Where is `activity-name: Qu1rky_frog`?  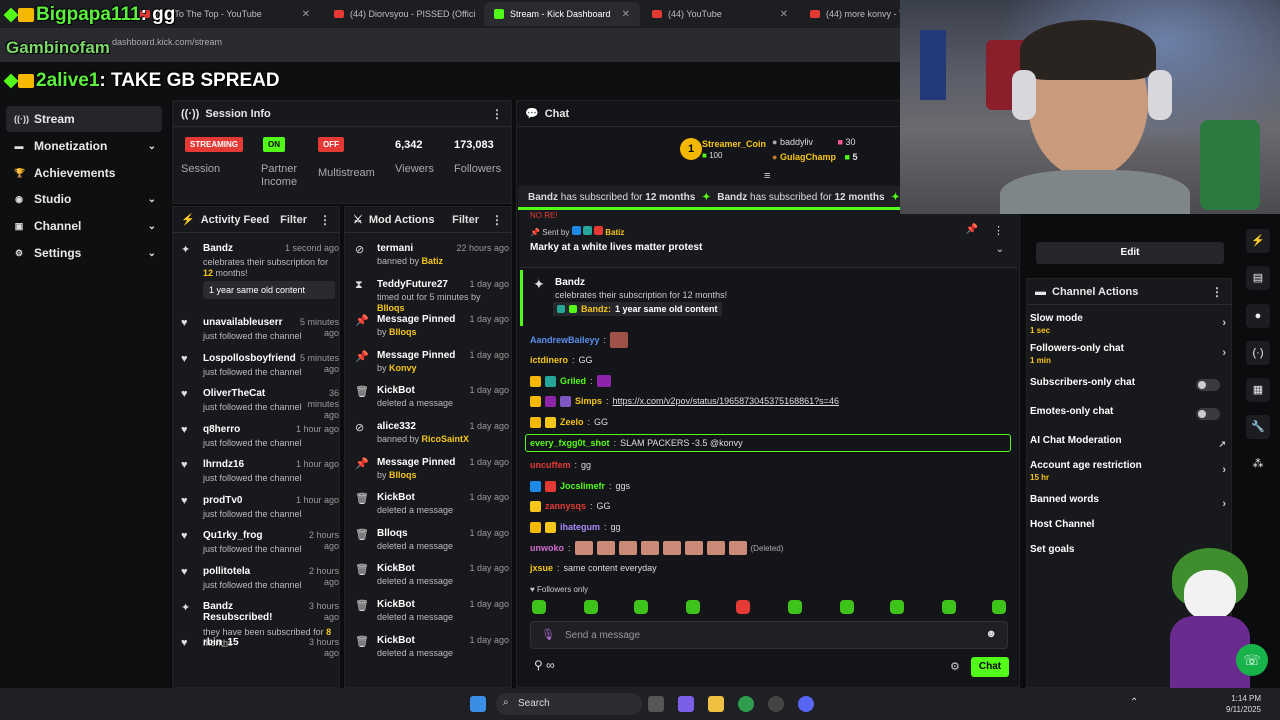
activity-name: Qu1rky_frog is located at coordinates (232, 535).